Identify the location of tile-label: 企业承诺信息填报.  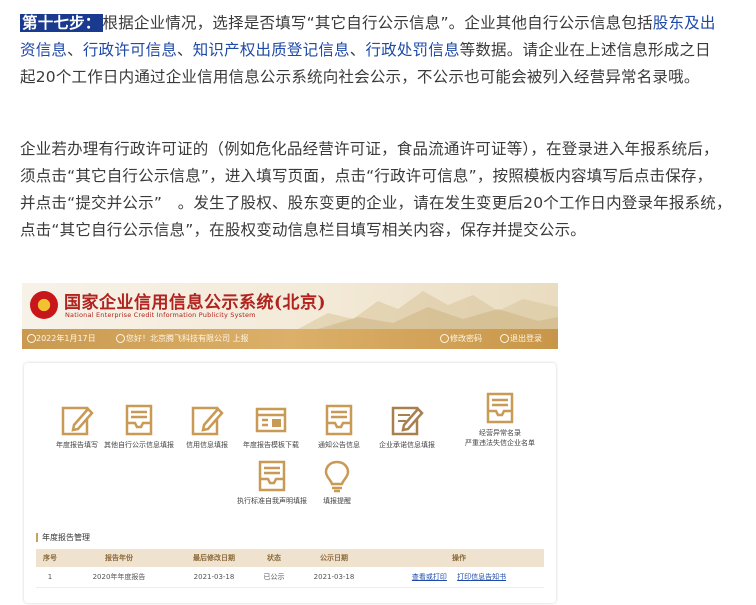
(407, 445).